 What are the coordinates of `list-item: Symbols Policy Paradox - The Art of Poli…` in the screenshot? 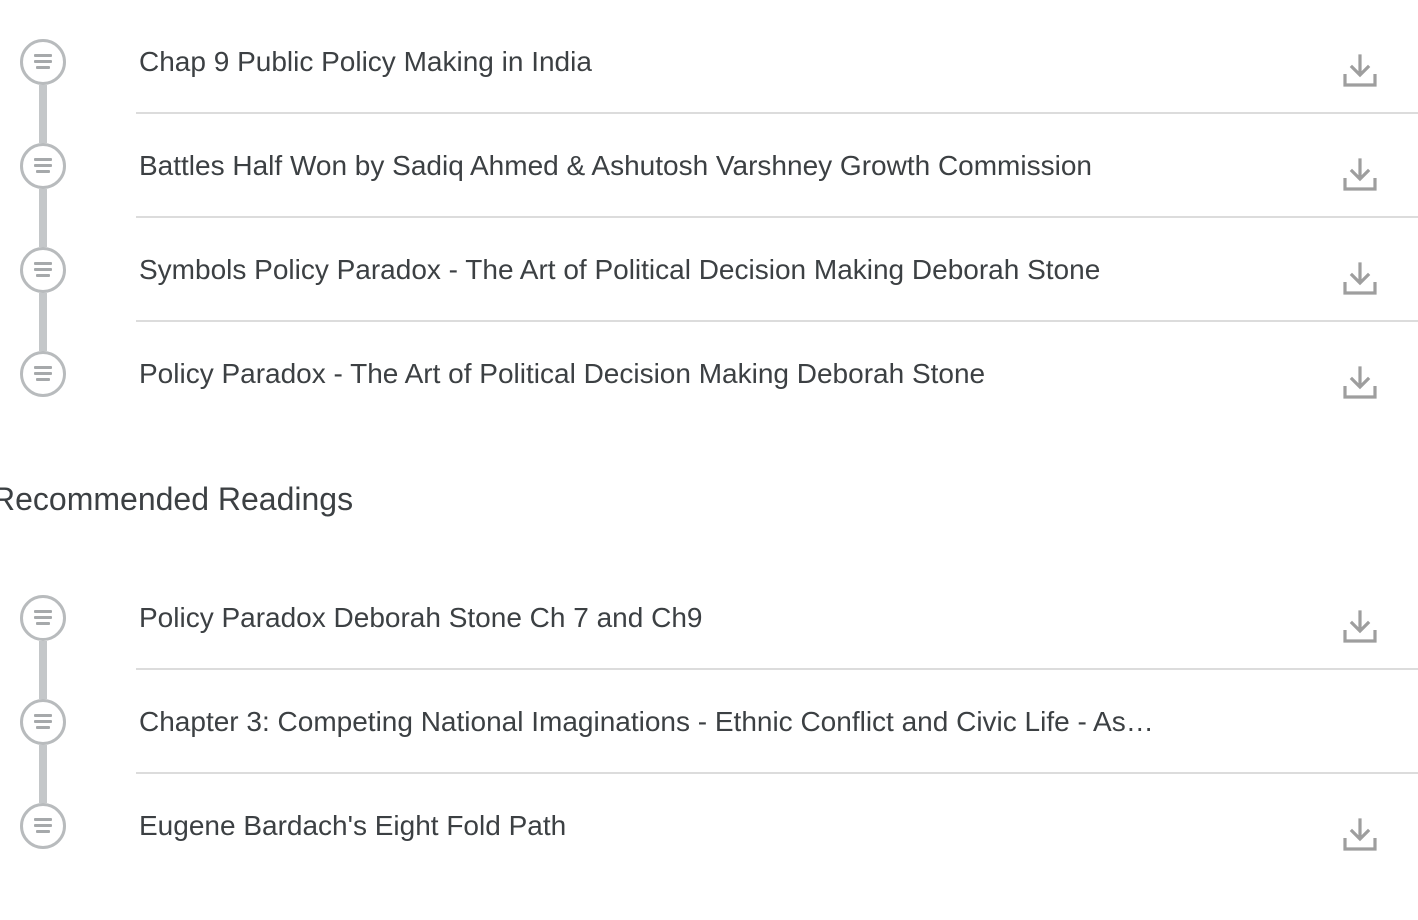 It's located at (709, 270).